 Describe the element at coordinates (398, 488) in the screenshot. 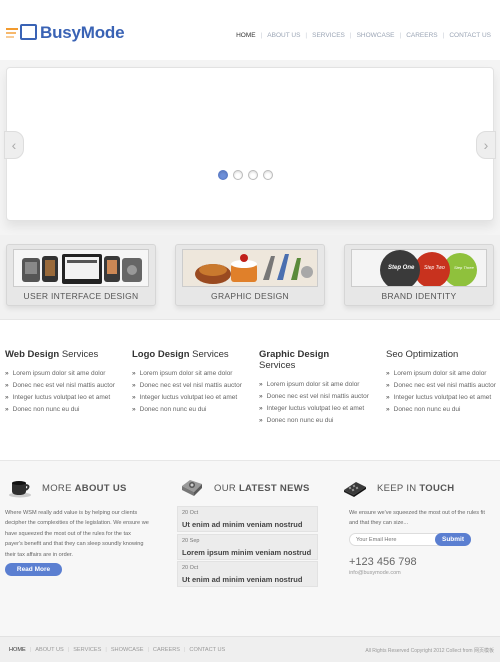

I see `touch-heading: KEEP IN TOUCH` at that location.